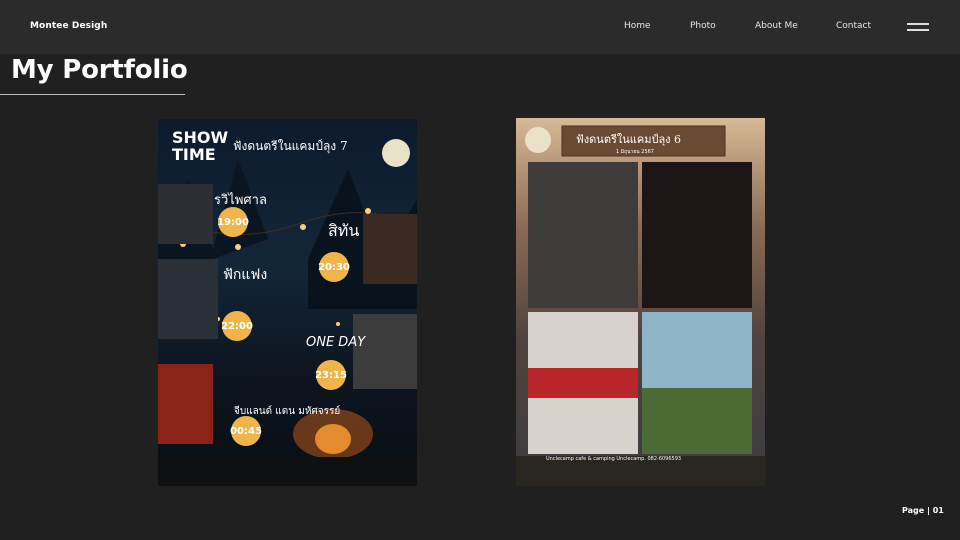 The width and height of the screenshot is (960, 540). I want to click on time-badge-4: 23:15, so click(331, 375).